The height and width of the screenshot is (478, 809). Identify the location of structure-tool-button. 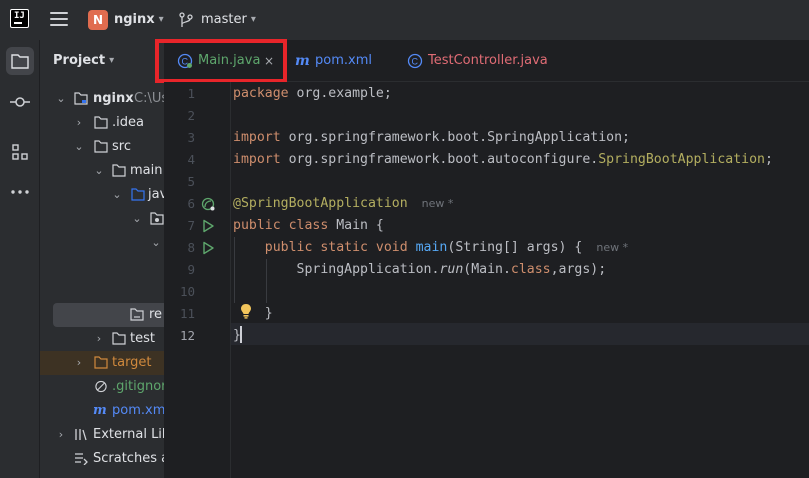
(20, 152).